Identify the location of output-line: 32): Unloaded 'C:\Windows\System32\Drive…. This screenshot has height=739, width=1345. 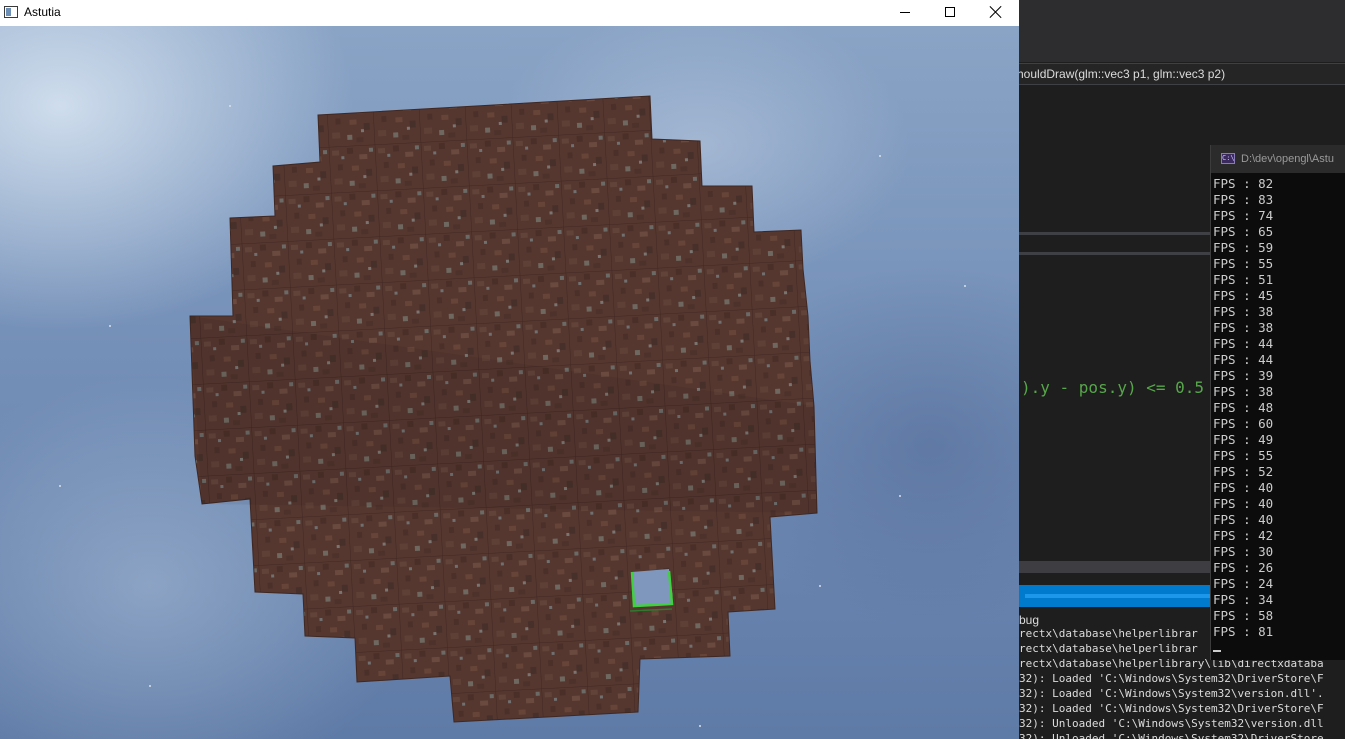
(1171, 735).